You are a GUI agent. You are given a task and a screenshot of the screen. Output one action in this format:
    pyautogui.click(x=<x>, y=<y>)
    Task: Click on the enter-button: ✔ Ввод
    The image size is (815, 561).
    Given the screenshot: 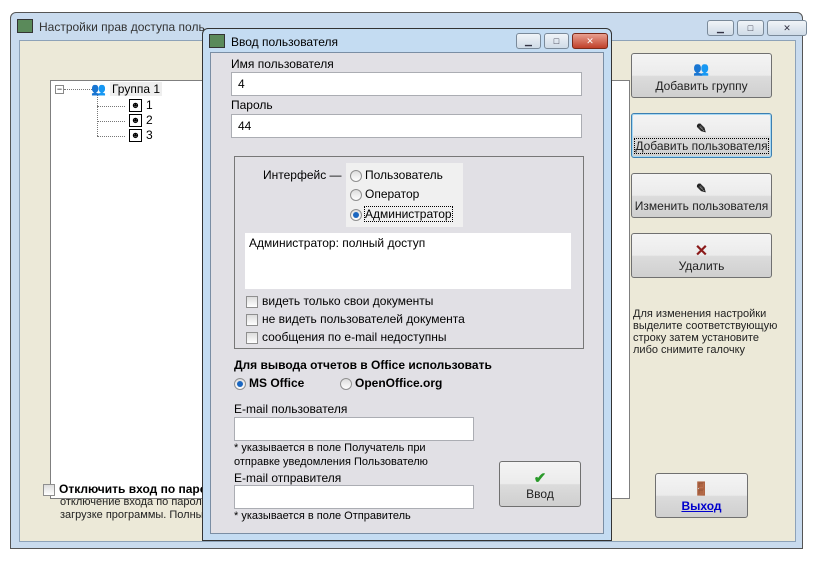 What is the action you would take?
    pyautogui.click(x=540, y=484)
    